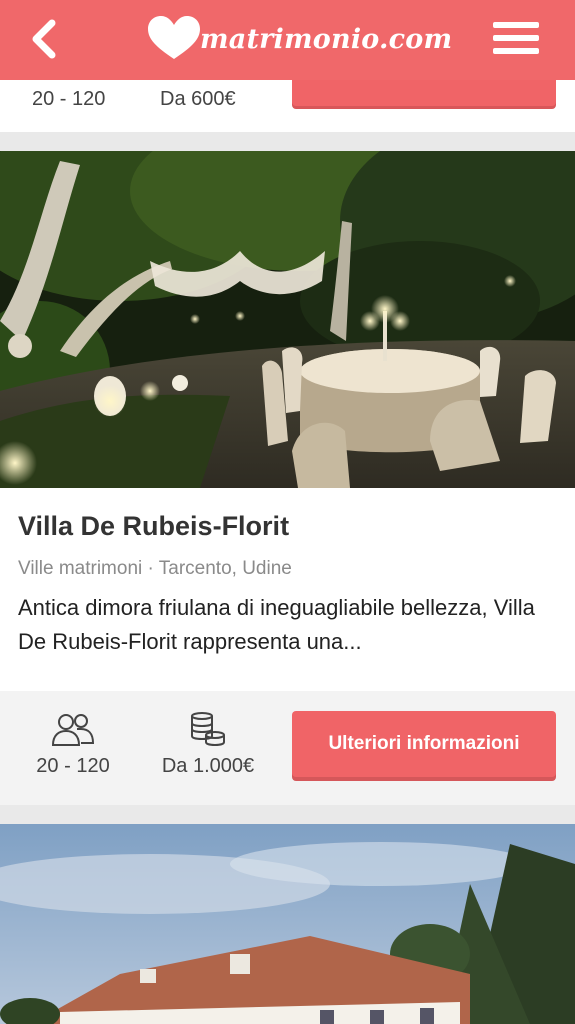 This screenshot has width=575, height=1024. I want to click on chevron-left-icon, so click(44, 39).